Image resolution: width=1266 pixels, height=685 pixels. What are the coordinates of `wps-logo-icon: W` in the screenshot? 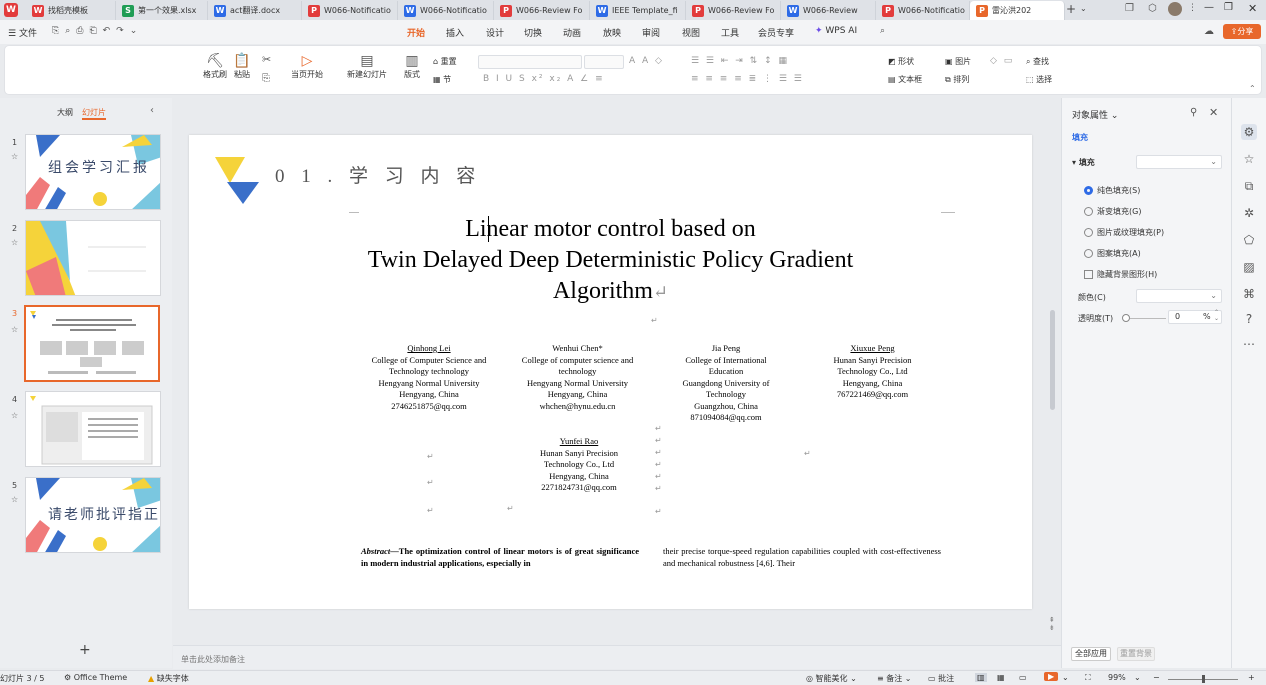 It's located at (11, 10).